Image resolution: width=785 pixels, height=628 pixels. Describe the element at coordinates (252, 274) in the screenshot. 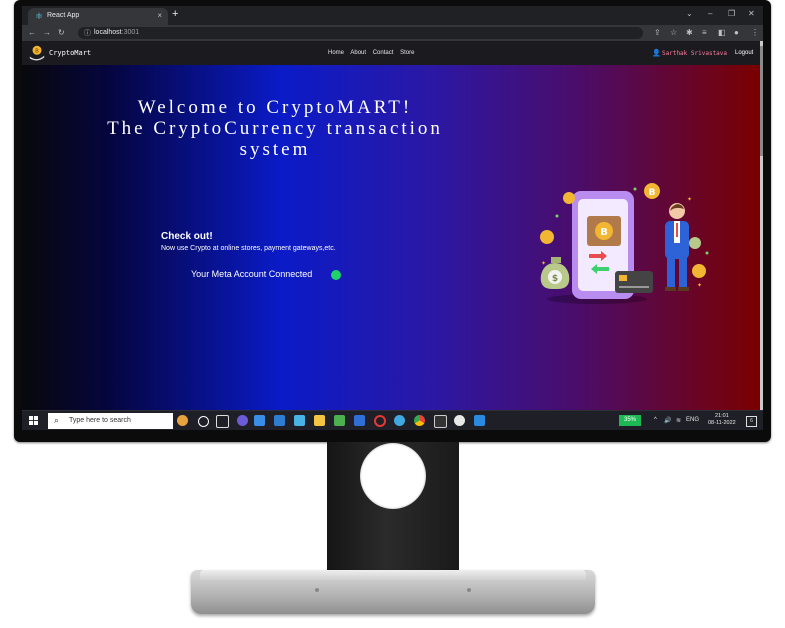

I see `meta-account-status: Your Meta Account Connected` at that location.